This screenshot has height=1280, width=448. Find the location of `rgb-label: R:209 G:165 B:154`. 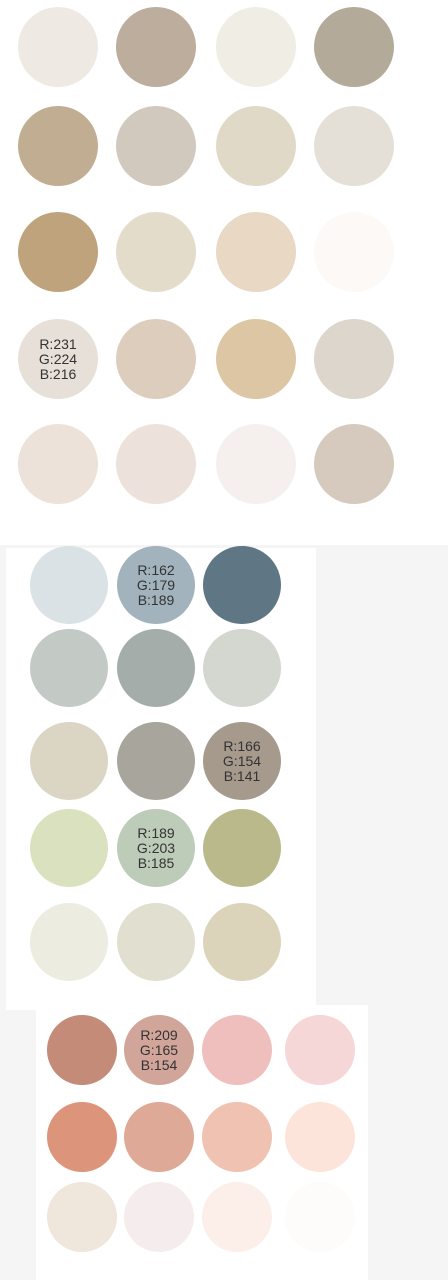

rgb-label: R:209 G:165 B:154 is located at coordinates (159, 1049).